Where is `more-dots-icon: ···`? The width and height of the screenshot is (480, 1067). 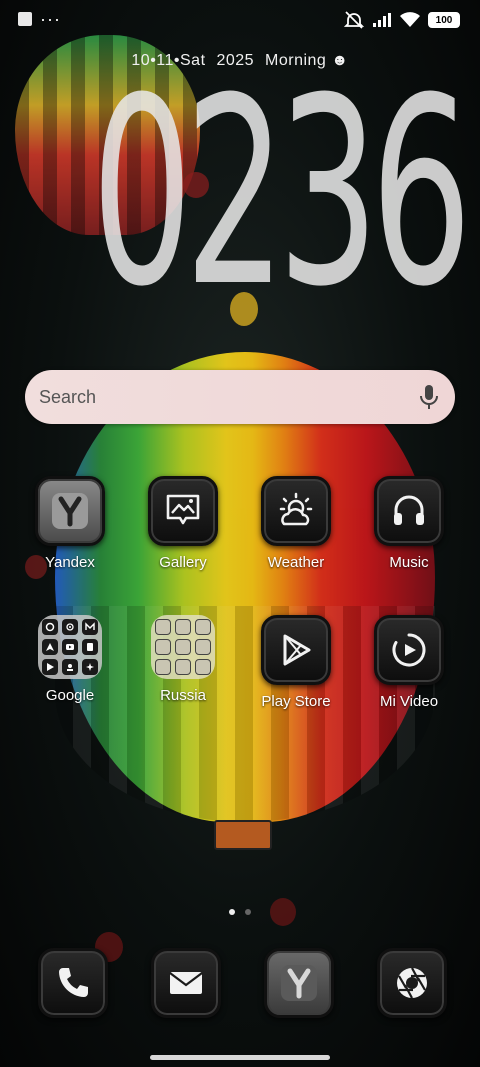 more-dots-icon: ··· is located at coordinates (50, 19).